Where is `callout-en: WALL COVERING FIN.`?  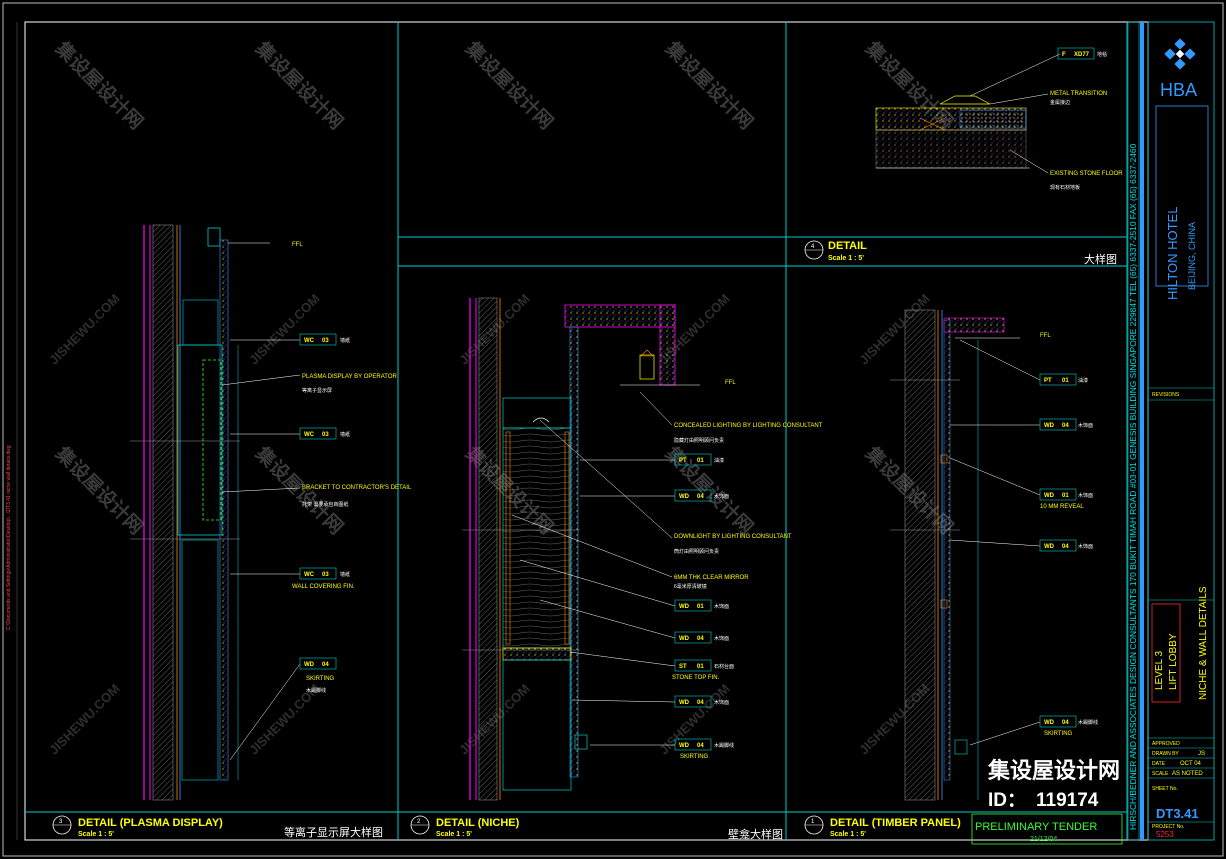 callout-en: WALL COVERING FIN. is located at coordinates (323, 587).